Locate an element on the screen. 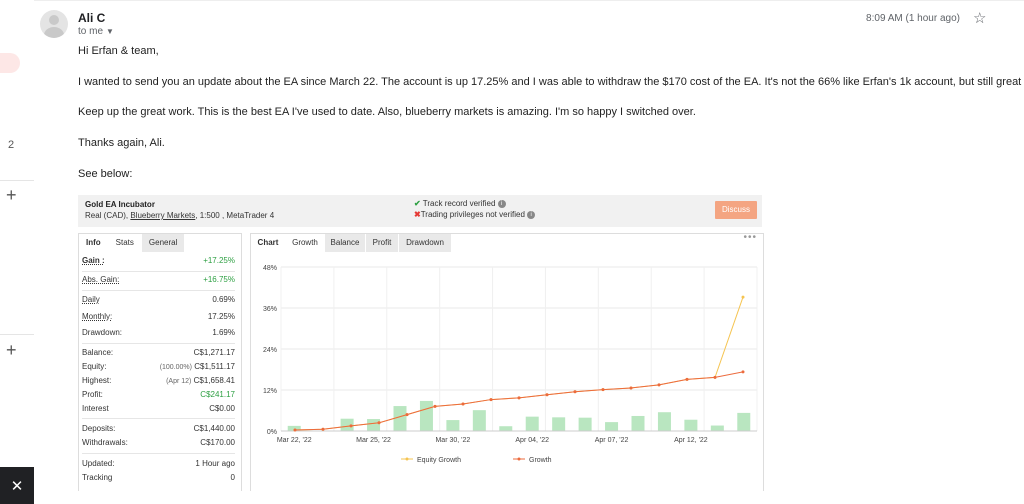 The image size is (1024, 504). x-tick-label: Apr 07, '22 is located at coordinates (612, 440).